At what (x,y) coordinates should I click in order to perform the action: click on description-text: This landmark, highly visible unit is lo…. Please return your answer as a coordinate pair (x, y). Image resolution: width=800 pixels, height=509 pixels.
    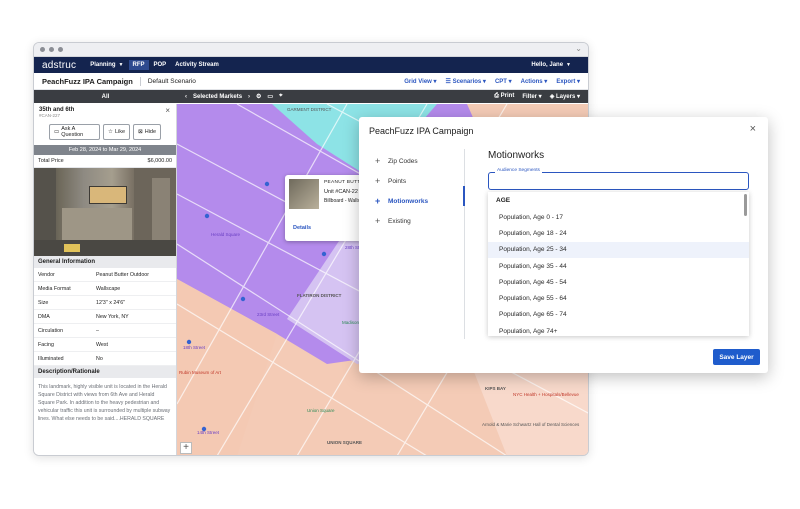
    Looking at the image, I should click on (104, 403).